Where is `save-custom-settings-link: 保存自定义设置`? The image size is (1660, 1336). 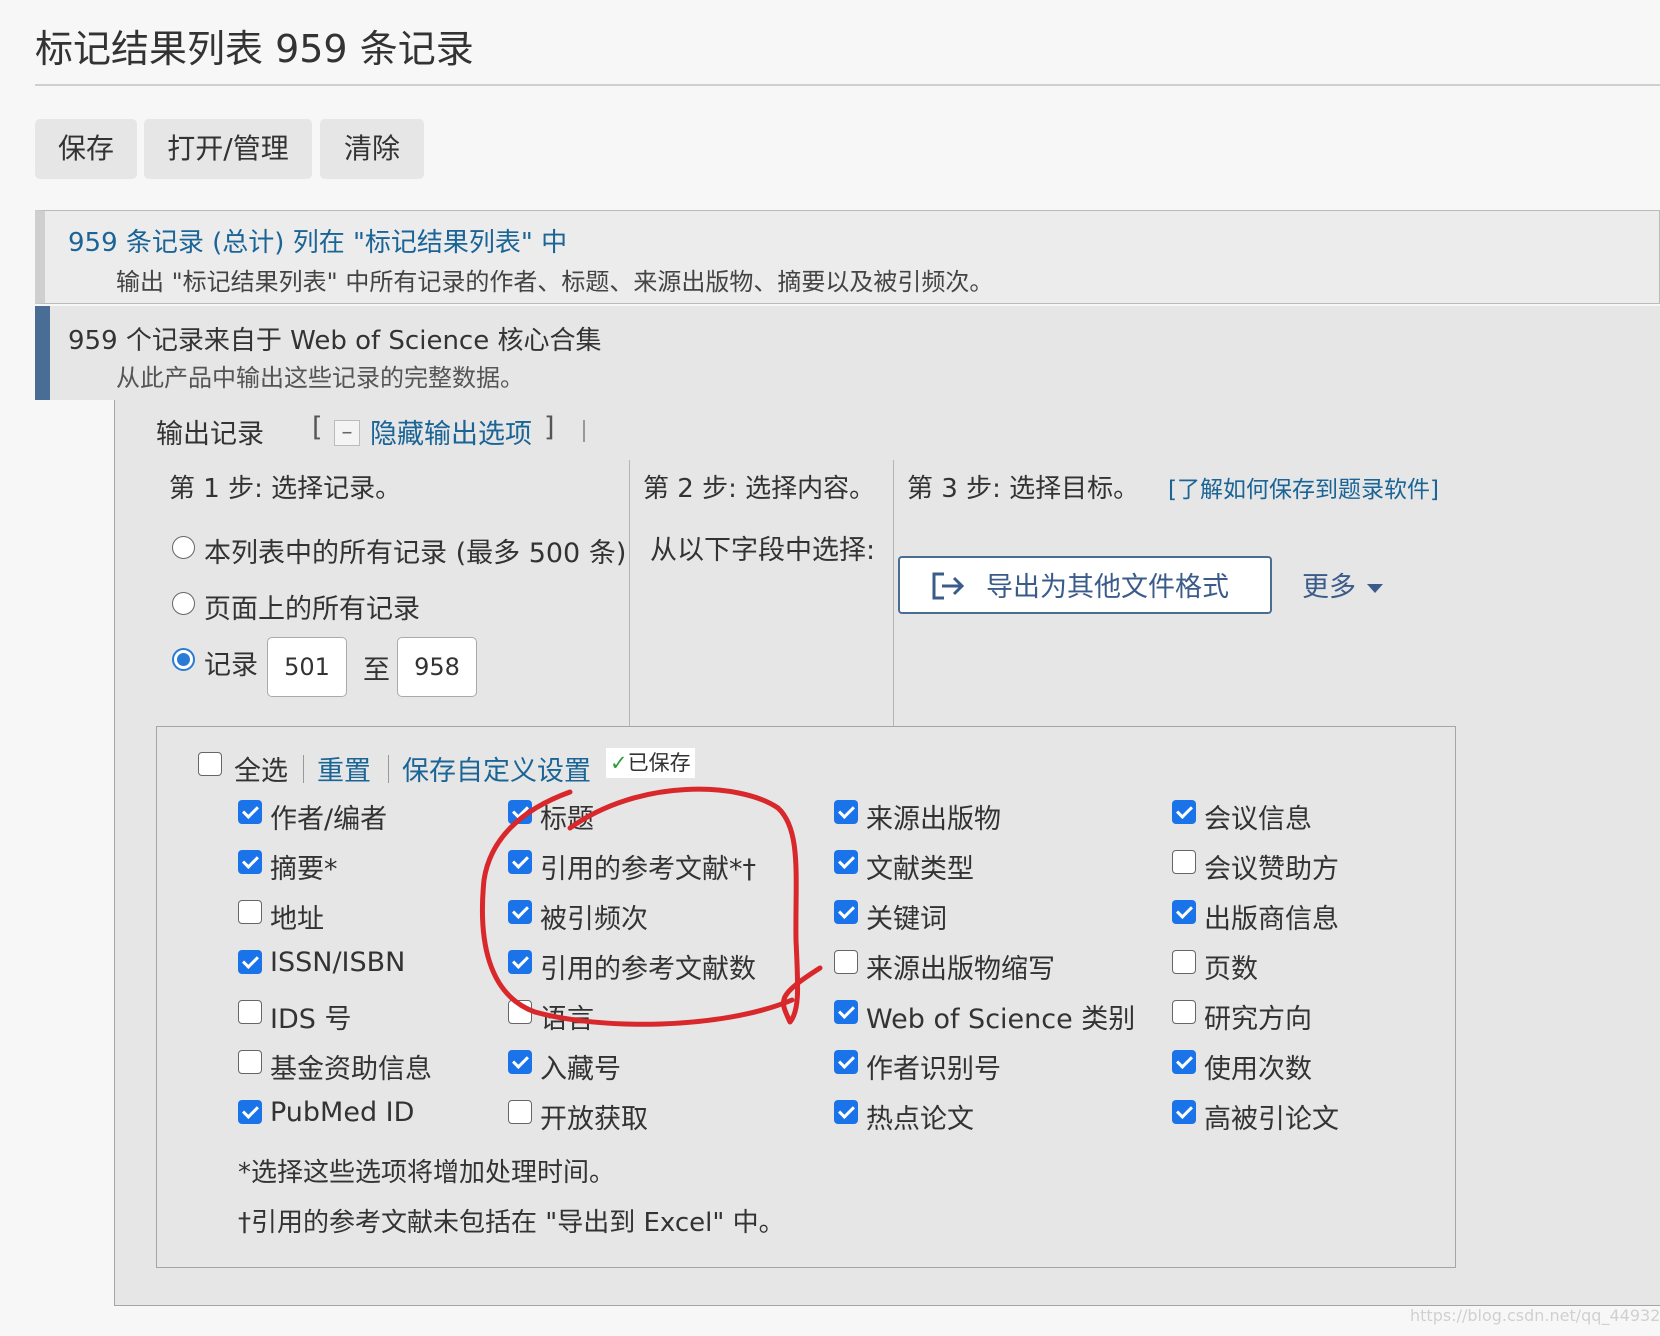
save-custom-settings-link: 保存自定义设置 is located at coordinates (496, 768).